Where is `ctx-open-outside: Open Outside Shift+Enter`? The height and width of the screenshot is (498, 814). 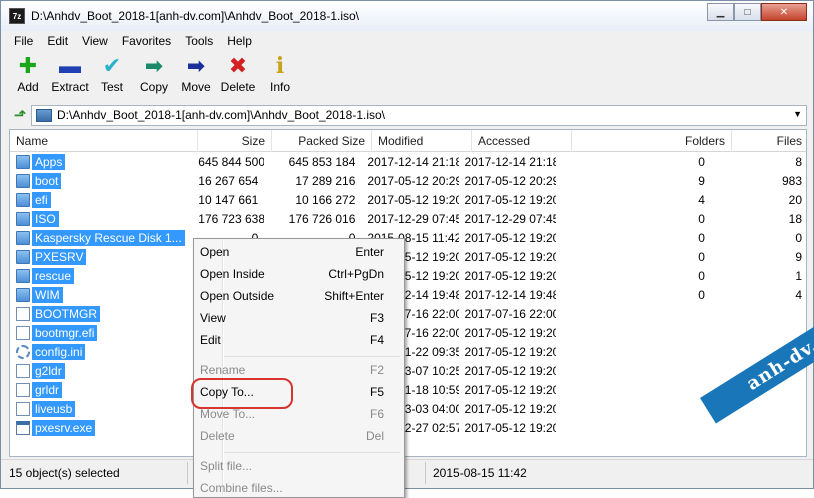 ctx-open-outside: Open Outside Shift+Enter is located at coordinates (299, 296).